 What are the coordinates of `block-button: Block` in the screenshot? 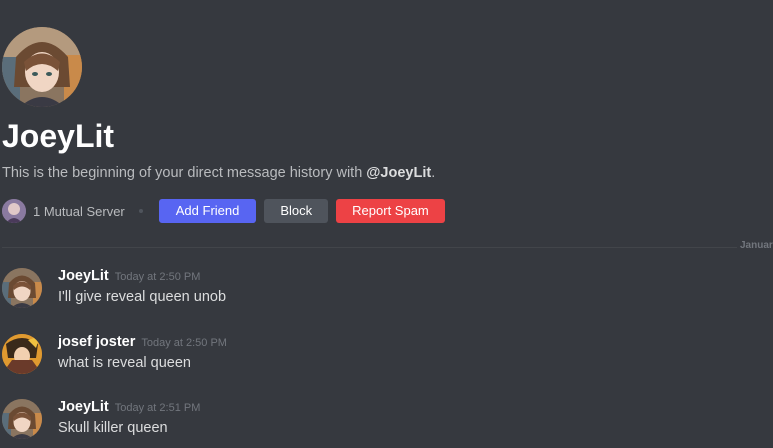 It's located at (296, 211).